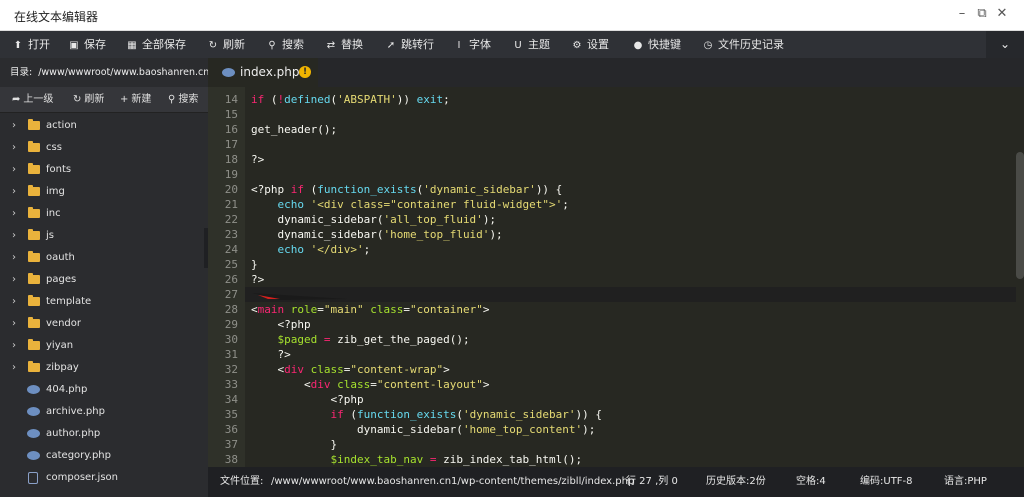 The height and width of the screenshot is (497, 1024). I want to click on file-path-label: 文件位置:, so click(242, 481).